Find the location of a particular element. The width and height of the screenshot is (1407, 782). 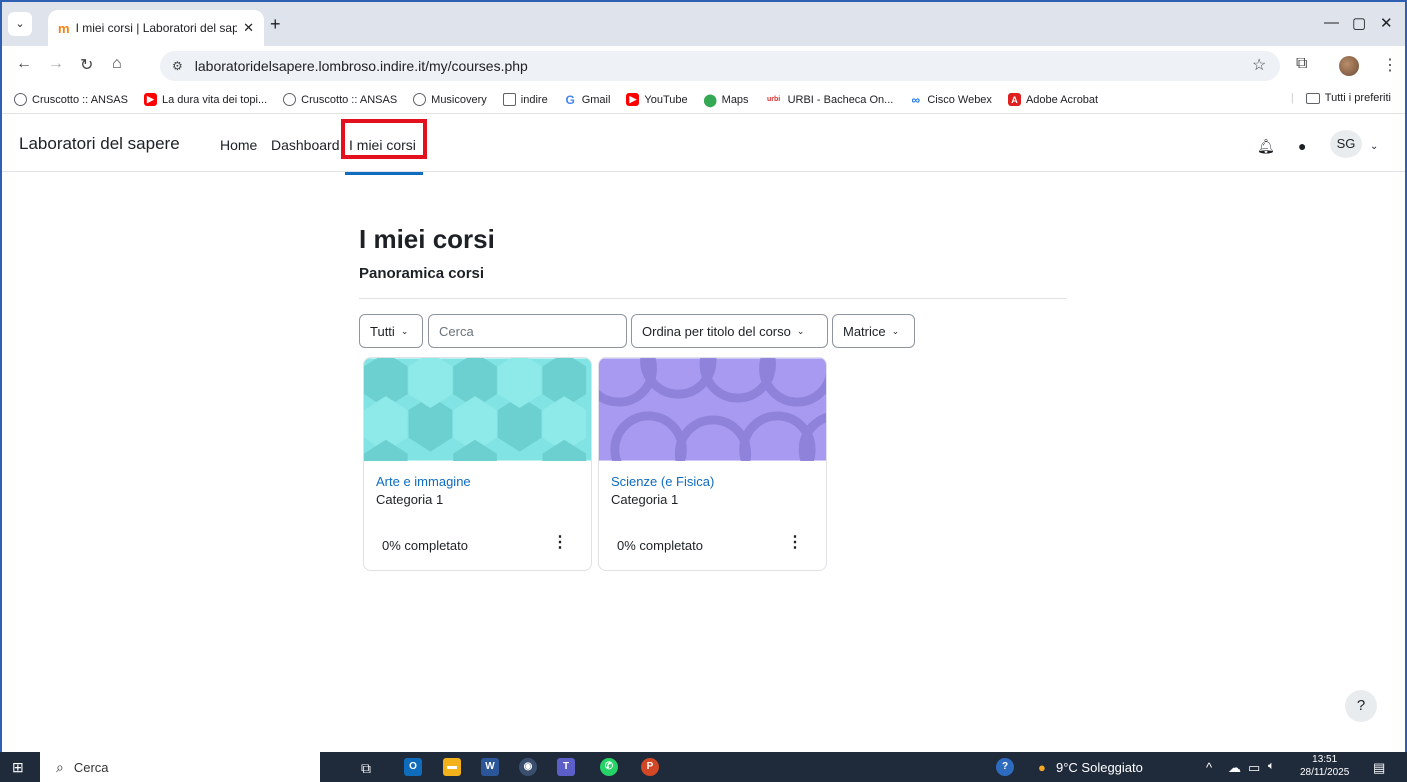

teams-icon: T is located at coordinates (566, 767).